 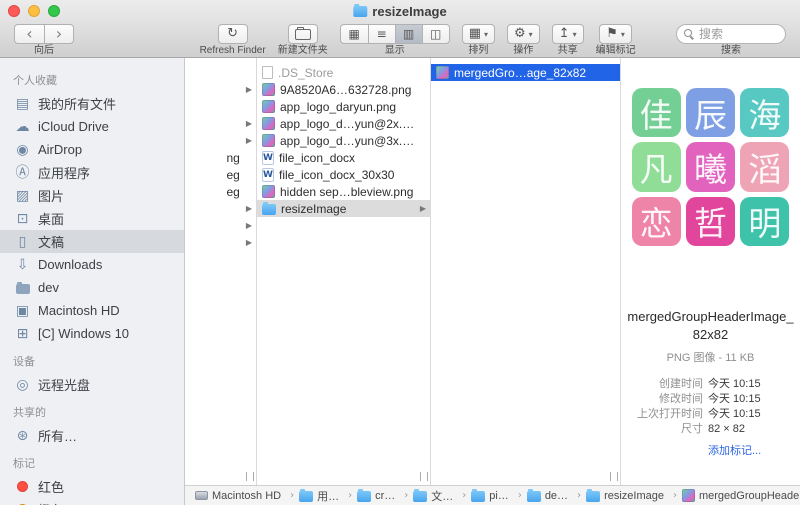 I want to click on sidebar-tag-item: 红色, so click(x=92, y=486).